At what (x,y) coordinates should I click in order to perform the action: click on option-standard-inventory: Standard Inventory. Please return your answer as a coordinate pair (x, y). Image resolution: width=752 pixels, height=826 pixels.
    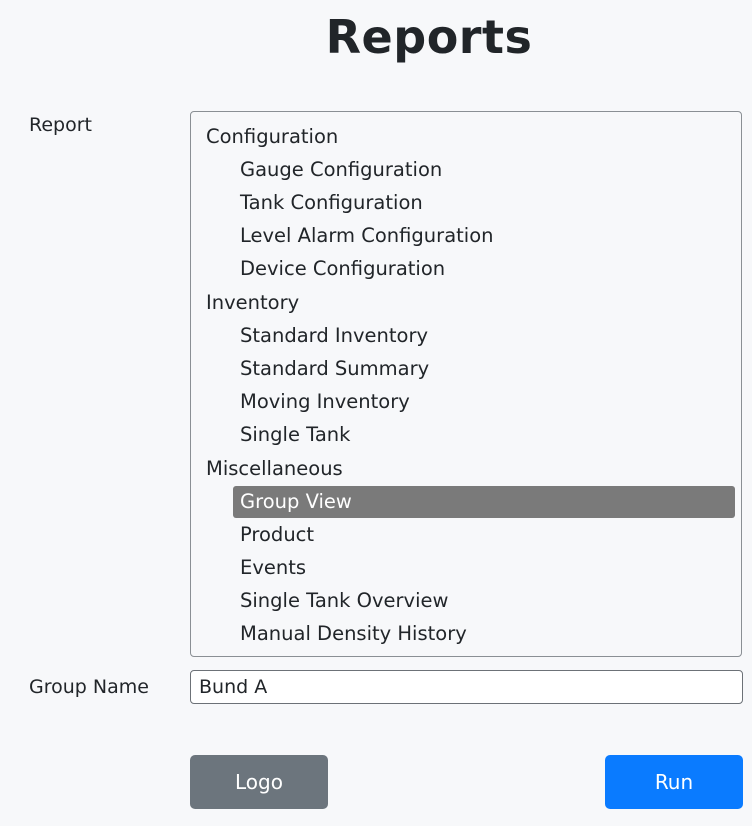
    Looking at the image, I should click on (484, 336).